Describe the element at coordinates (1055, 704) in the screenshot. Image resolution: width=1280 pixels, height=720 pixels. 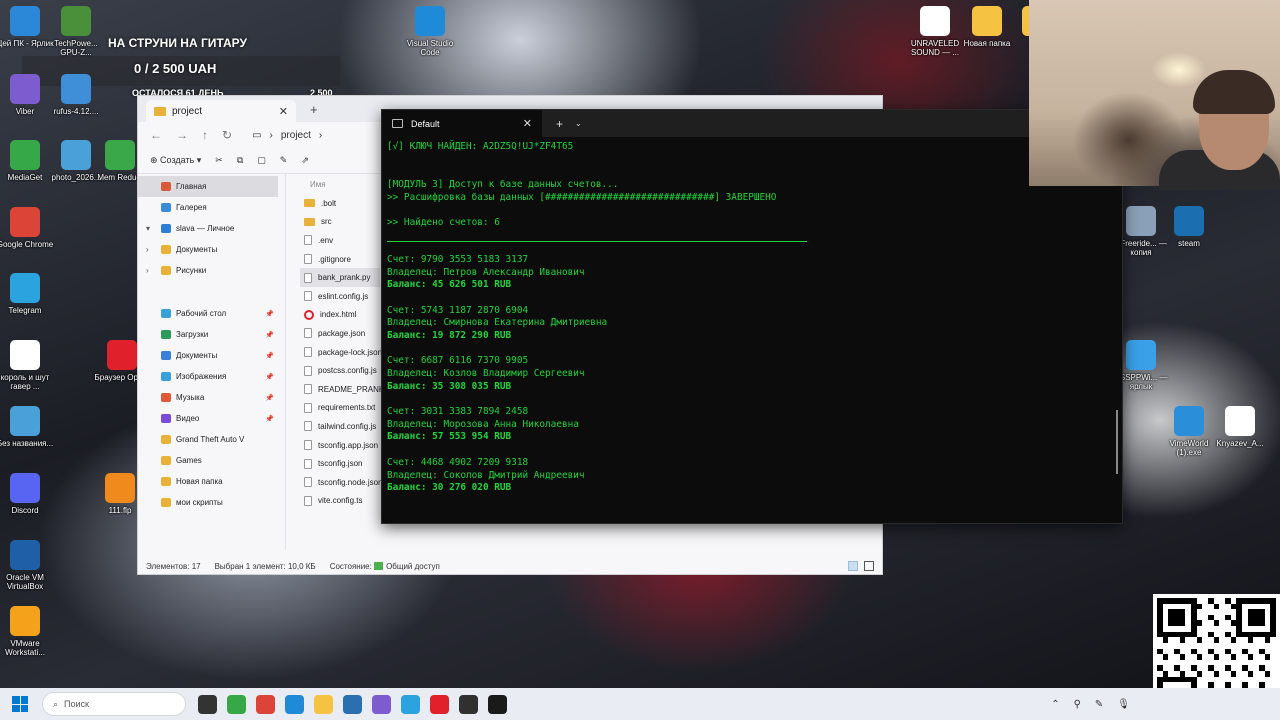
I see `chevron-up-icon: ⌃` at that location.